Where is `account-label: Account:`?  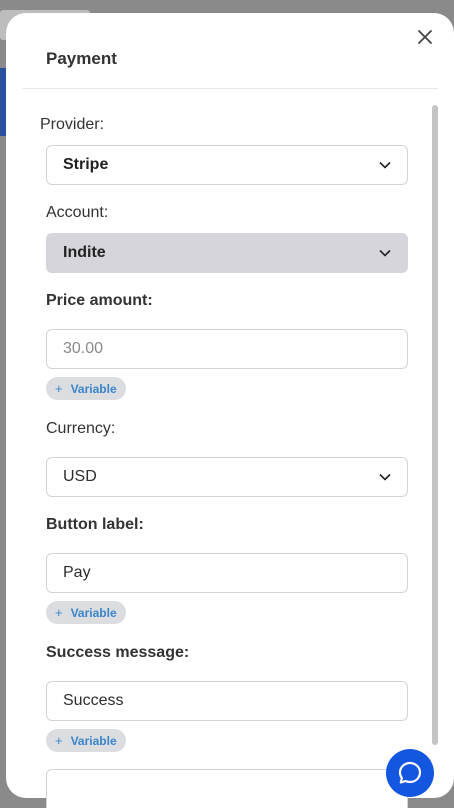
account-label: Account: is located at coordinates (77, 212).